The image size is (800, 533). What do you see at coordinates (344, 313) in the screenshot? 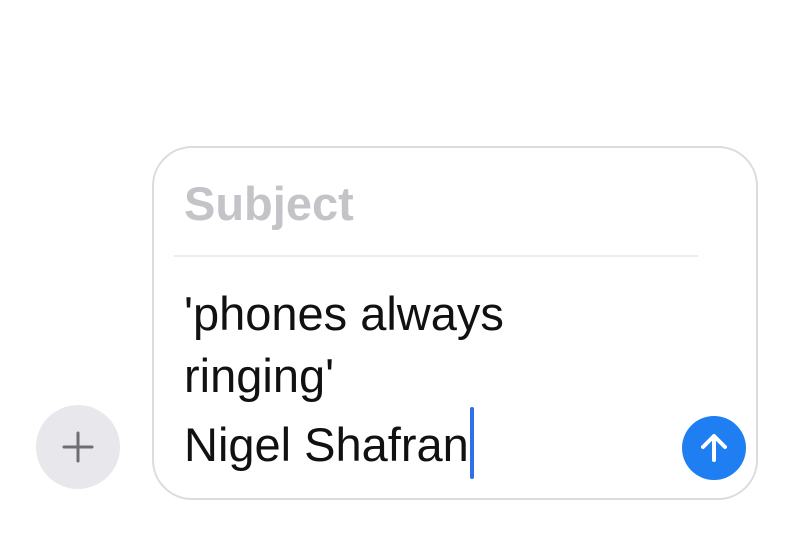
I see `message-line: 'phones always` at bounding box center [344, 313].